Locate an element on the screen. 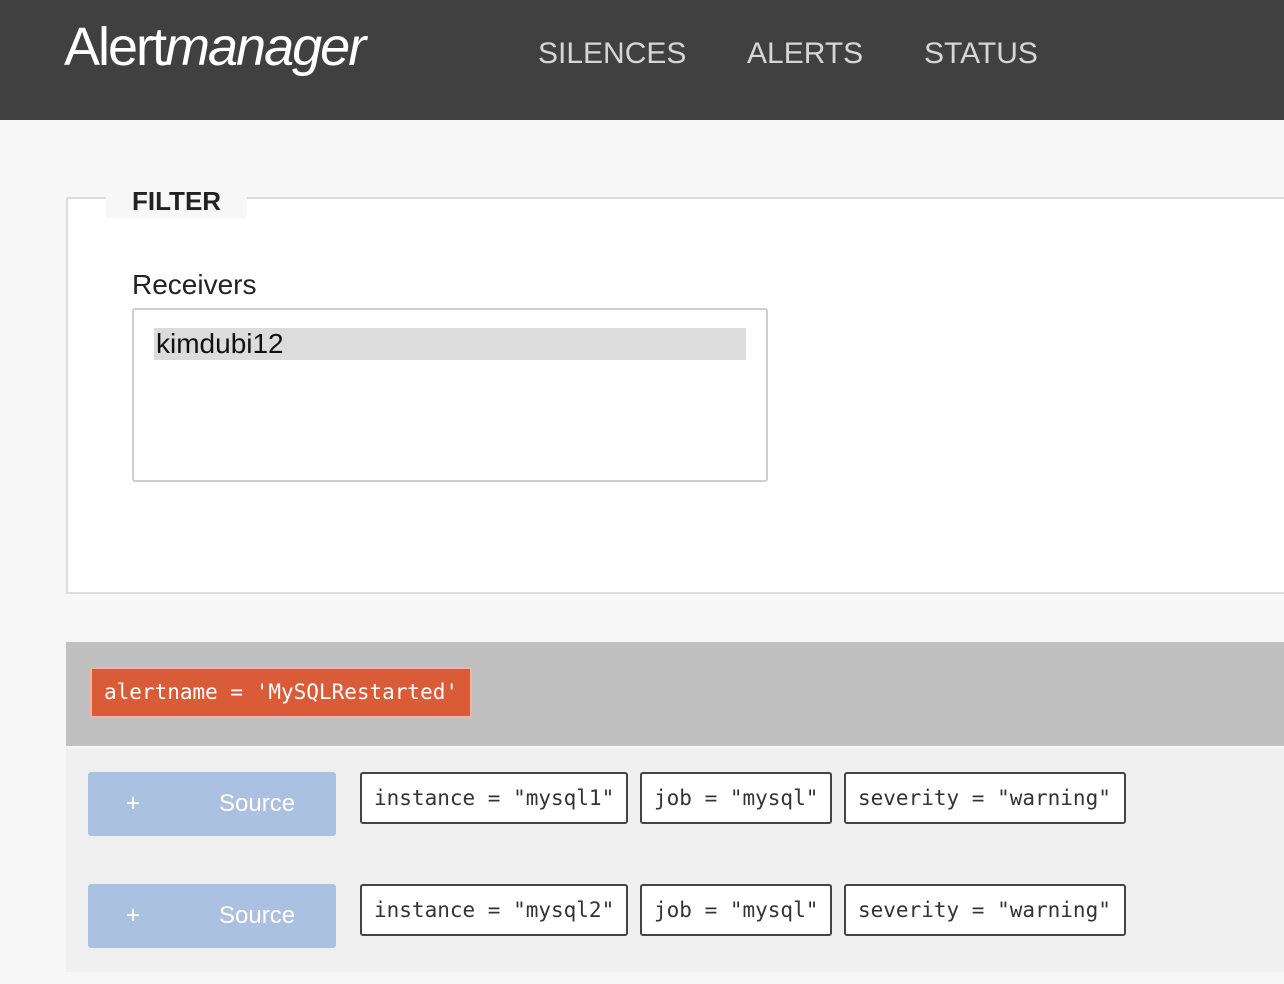 Image resolution: width=1284 pixels, height=984 pixels. nav-alerts: ALERTS is located at coordinates (805, 54).